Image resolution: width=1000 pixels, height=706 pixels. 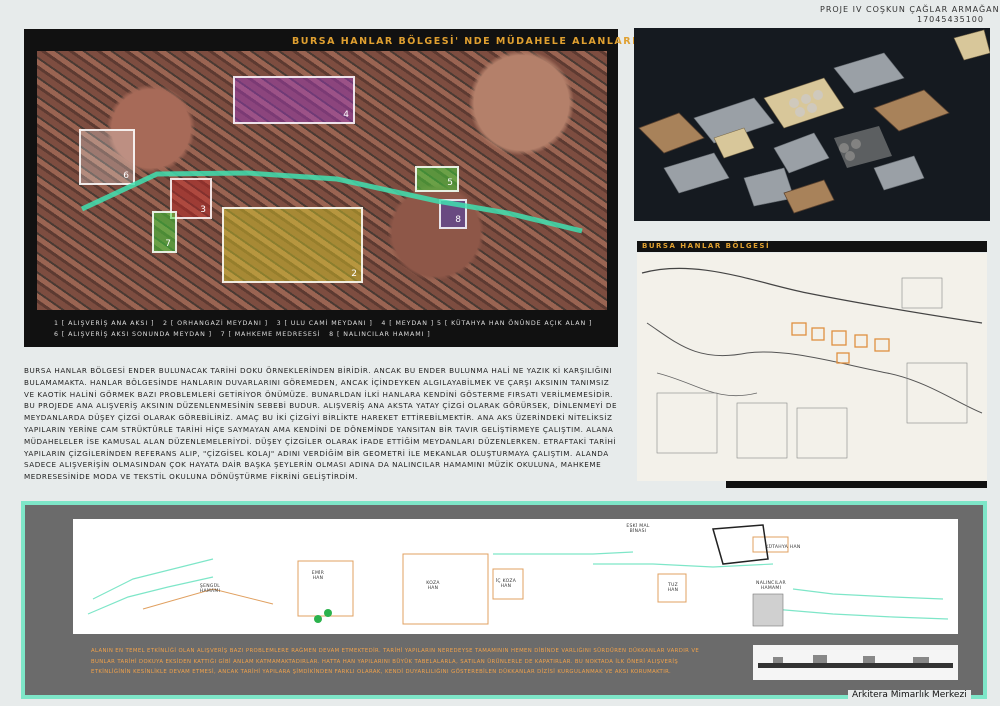 What do you see at coordinates (506, 584) in the screenshot?
I see `label-ic-koza: İÇ KOZA HAN` at bounding box center [506, 584].